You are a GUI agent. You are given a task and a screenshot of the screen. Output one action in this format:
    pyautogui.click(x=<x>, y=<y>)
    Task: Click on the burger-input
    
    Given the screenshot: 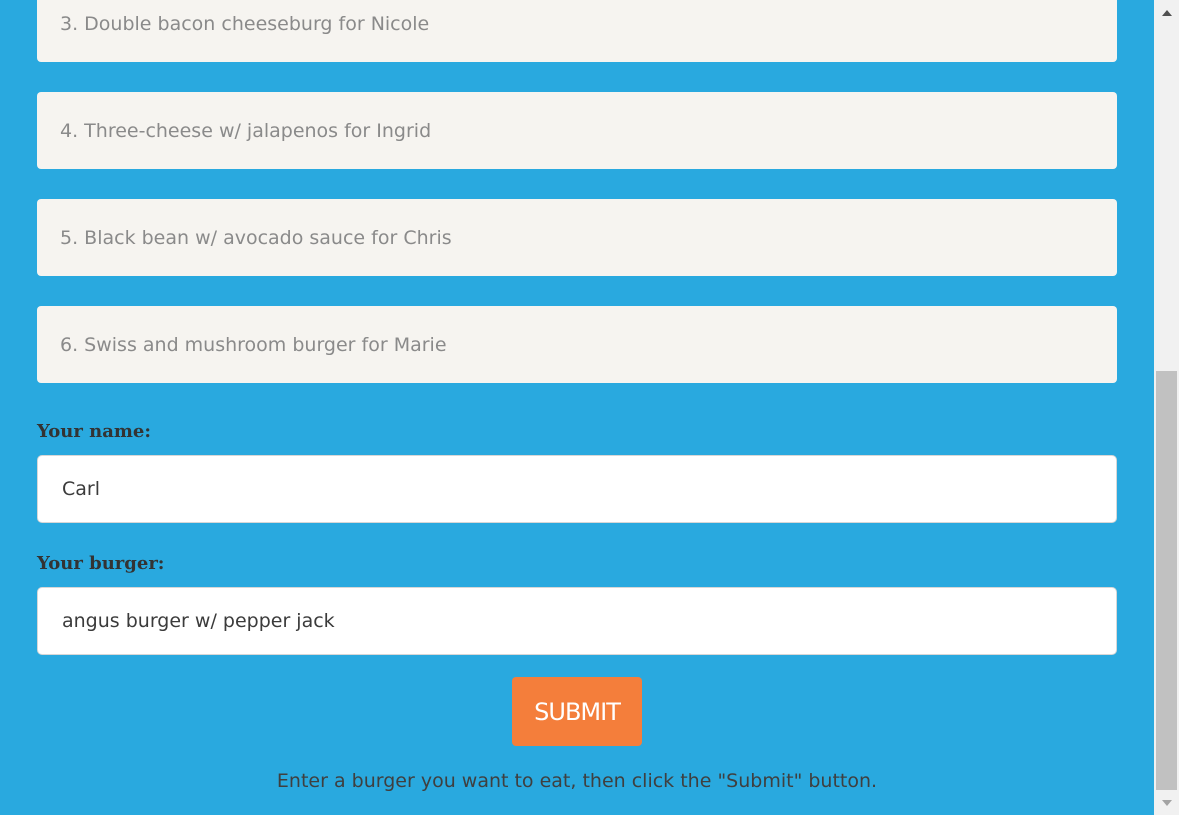 What is the action you would take?
    pyautogui.click(x=577, y=621)
    